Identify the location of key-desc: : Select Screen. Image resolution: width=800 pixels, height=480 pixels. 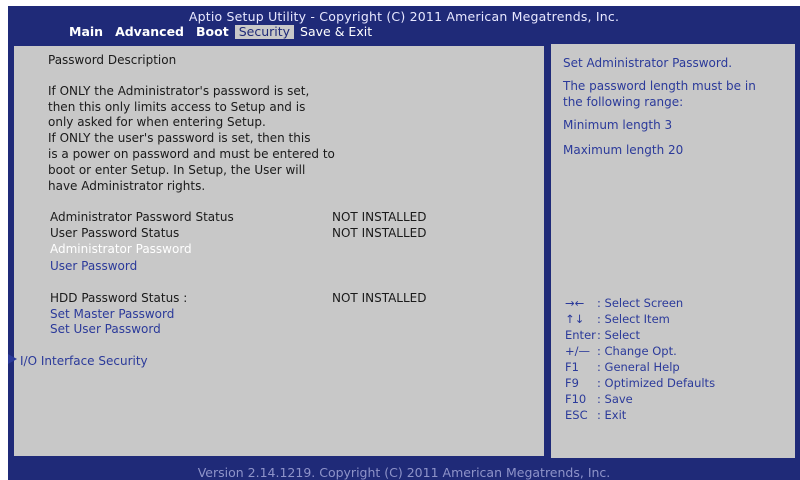
(640, 303).